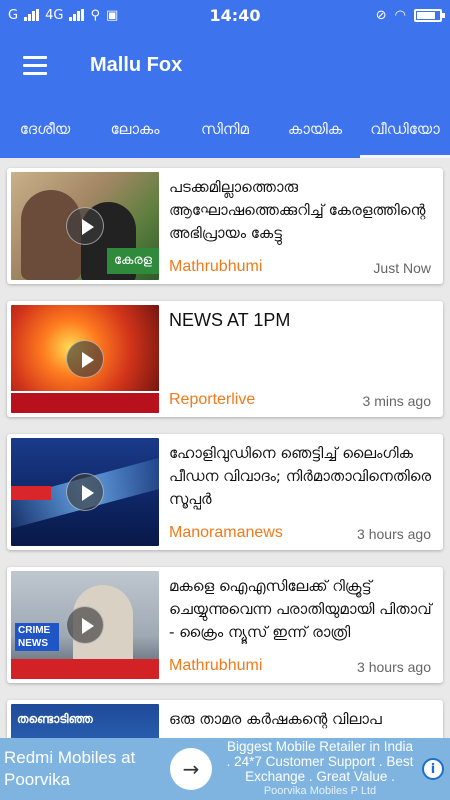  What do you see at coordinates (226, 532) in the screenshot?
I see `news-source: Manoramanews` at bounding box center [226, 532].